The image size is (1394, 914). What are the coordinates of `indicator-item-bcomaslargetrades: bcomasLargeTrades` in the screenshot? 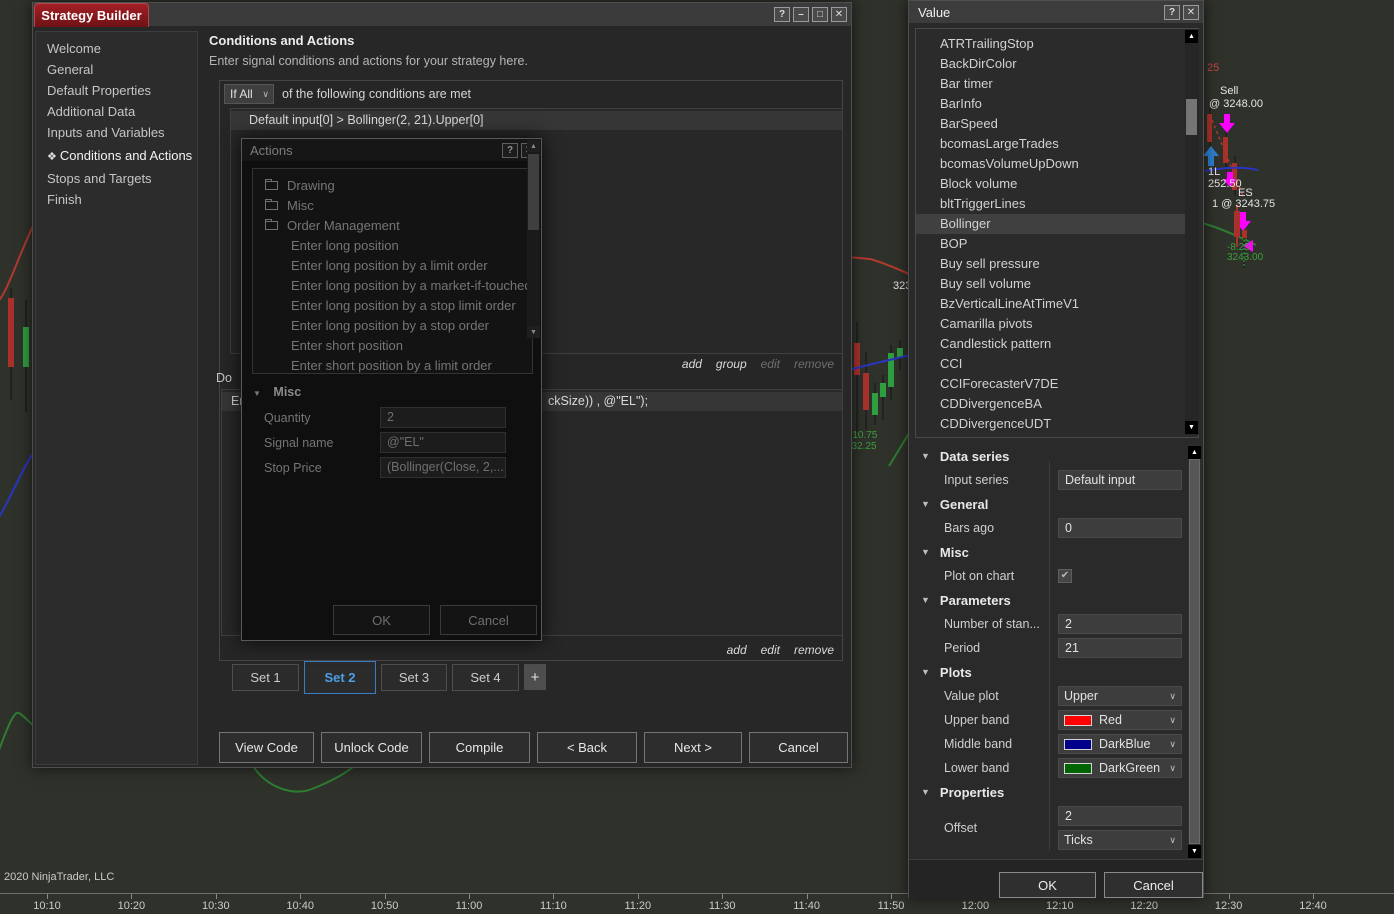 It's located at (1057, 144).